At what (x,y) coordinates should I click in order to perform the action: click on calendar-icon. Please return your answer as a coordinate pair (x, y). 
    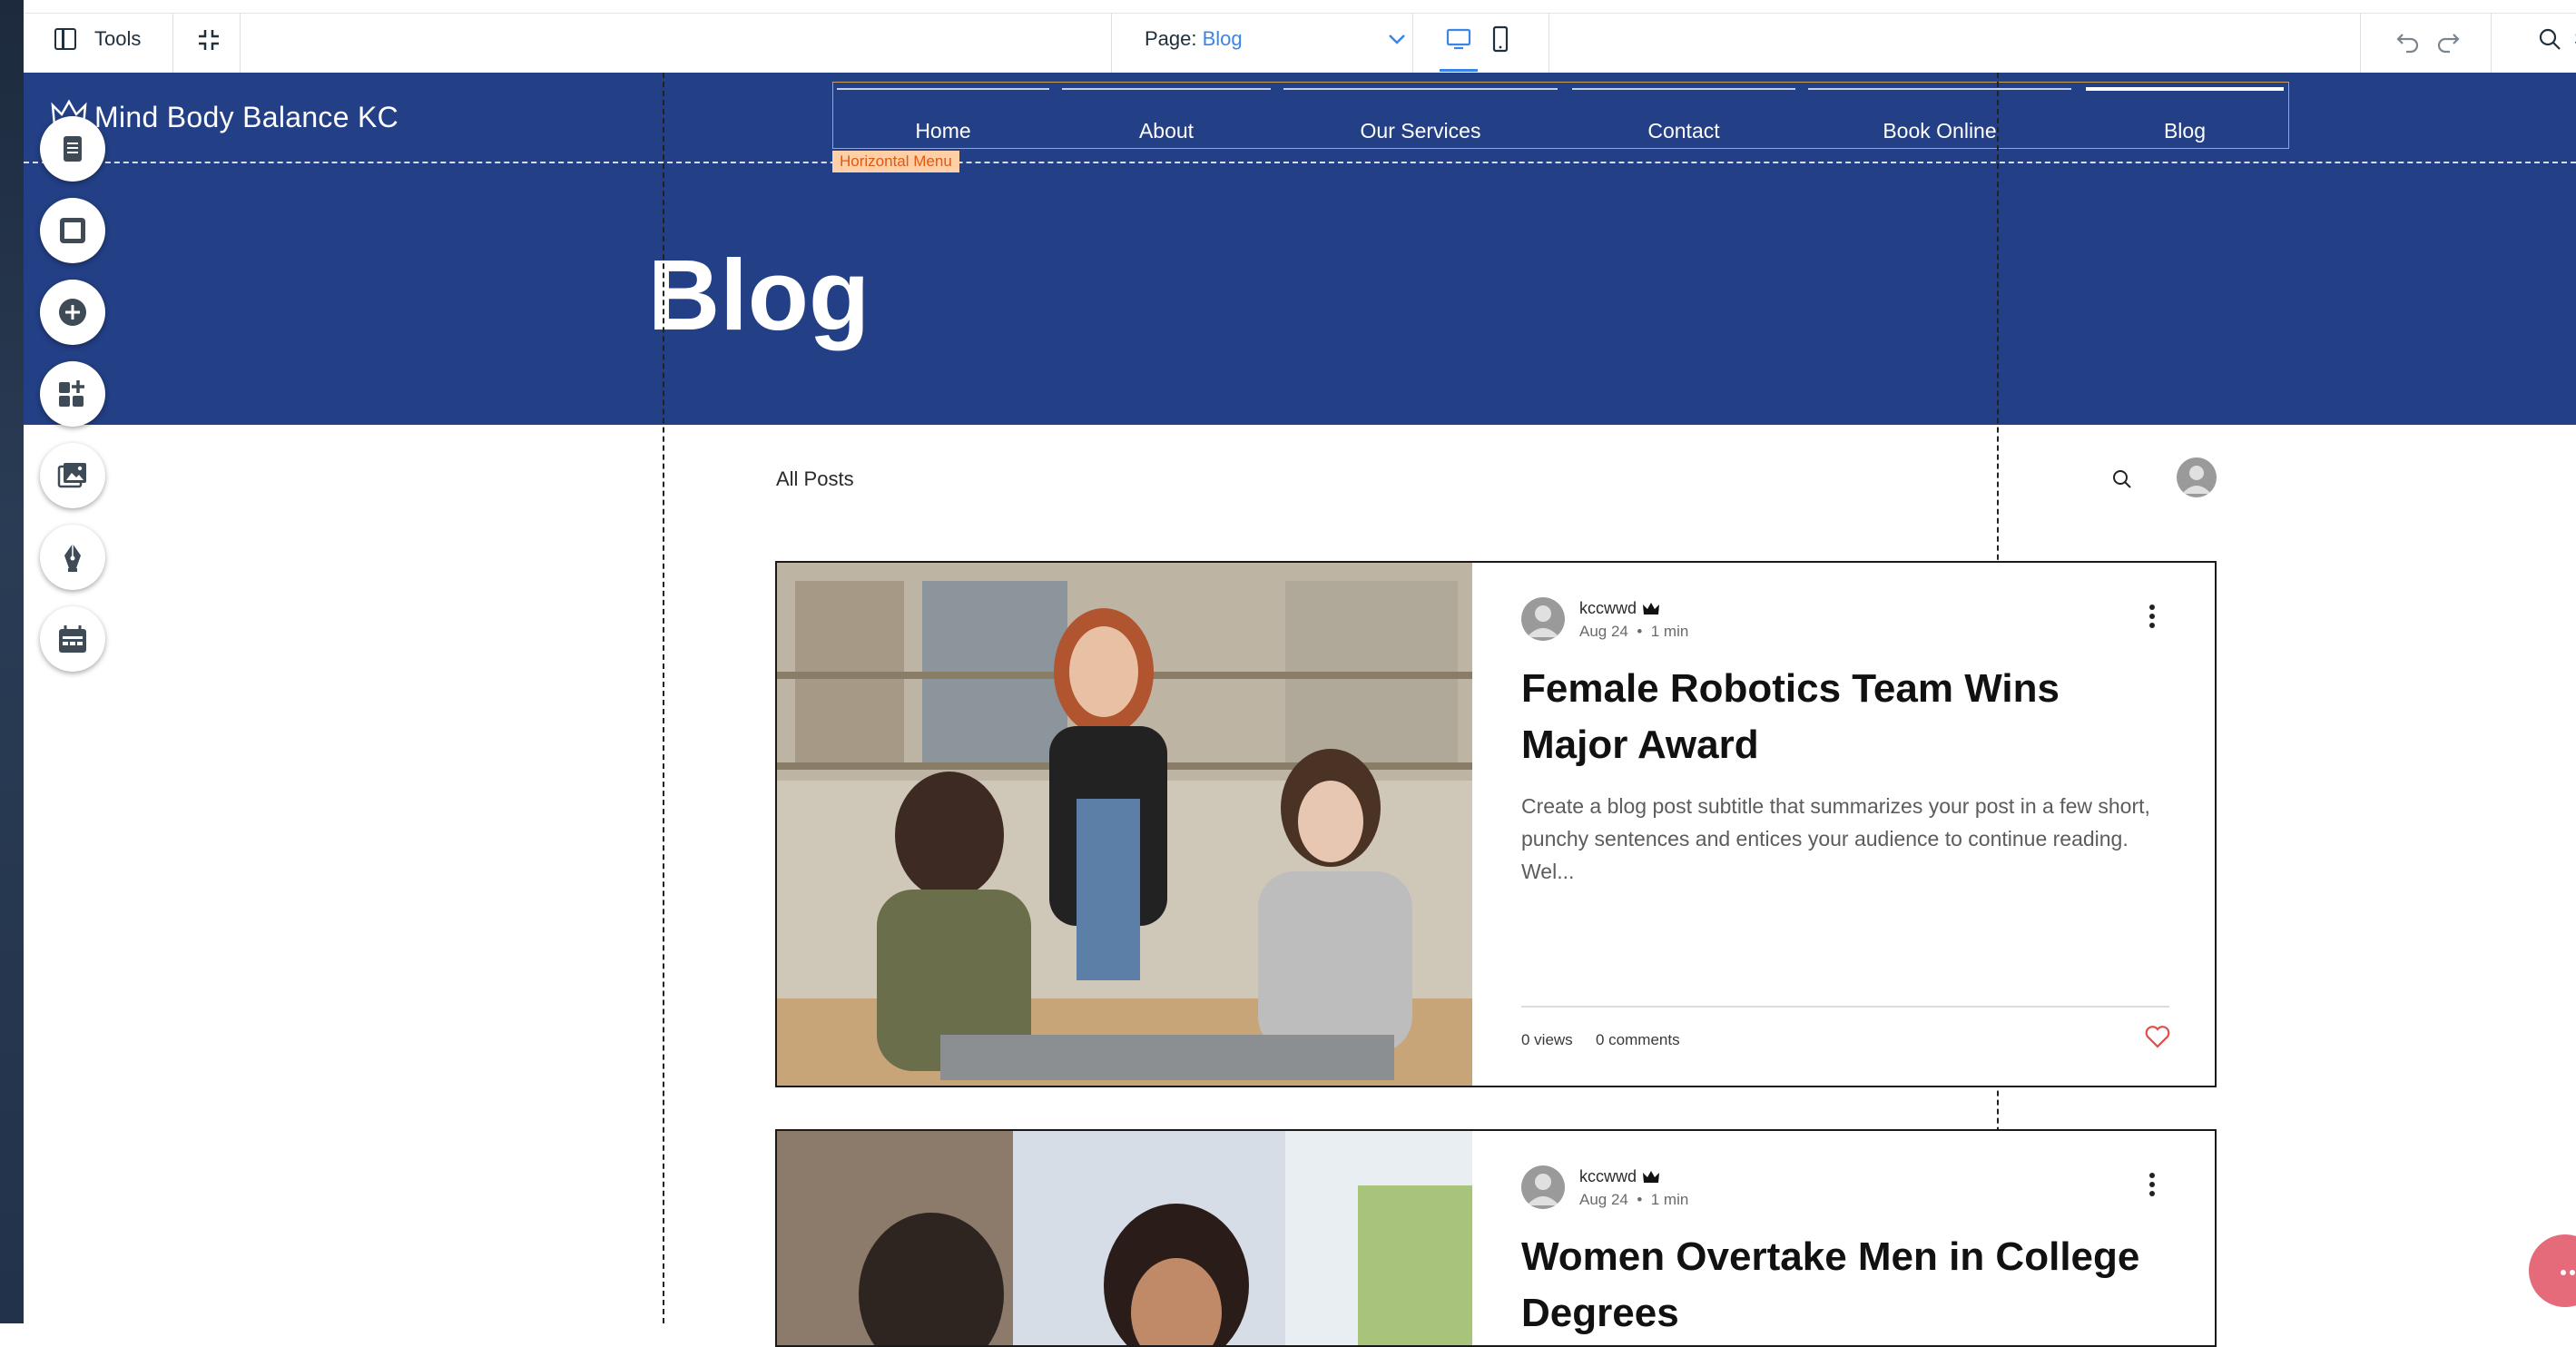
    Looking at the image, I should click on (72, 639).